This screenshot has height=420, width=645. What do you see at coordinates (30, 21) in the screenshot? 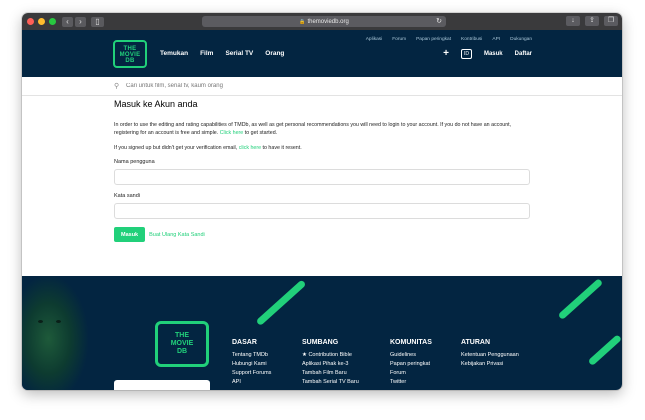
I see `close-window-button` at bounding box center [30, 21].